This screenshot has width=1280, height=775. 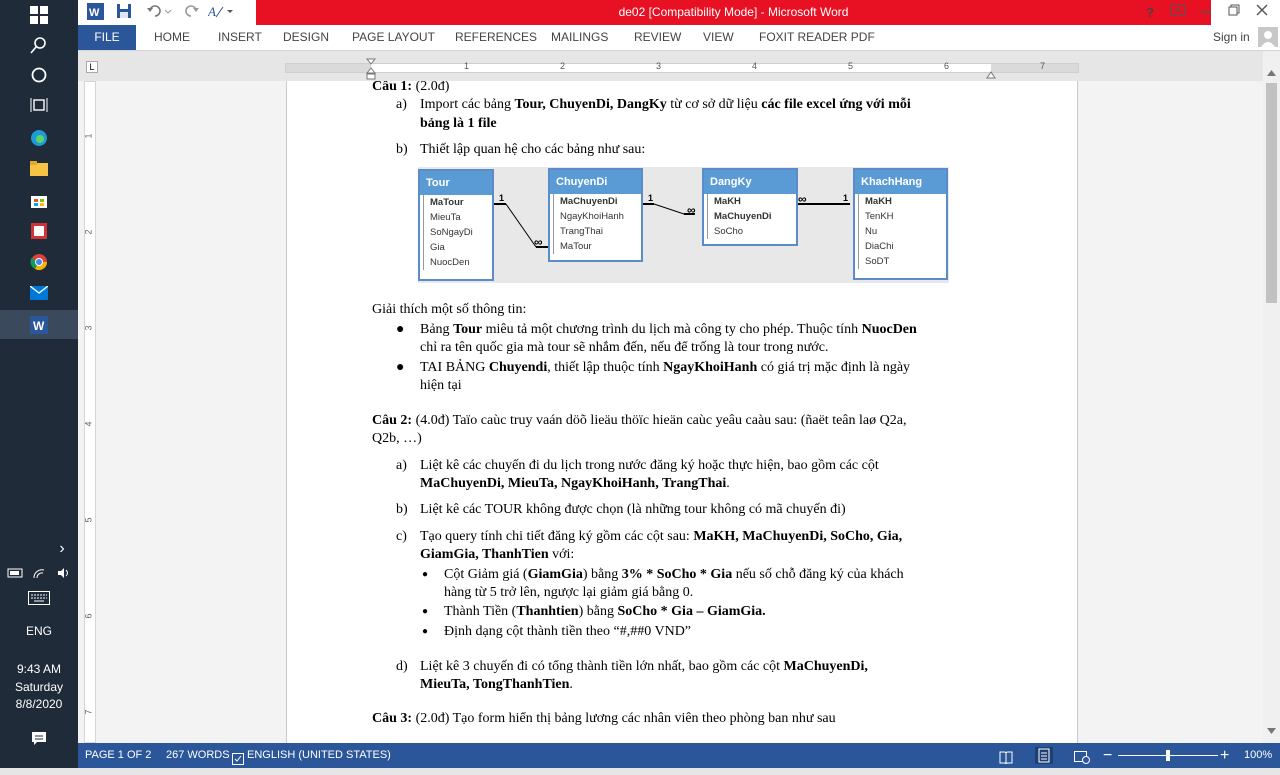 What do you see at coordinates (92, 67) in the screenshot?
I see `tab-selector-icon: L` at bounding box center [92, 67].